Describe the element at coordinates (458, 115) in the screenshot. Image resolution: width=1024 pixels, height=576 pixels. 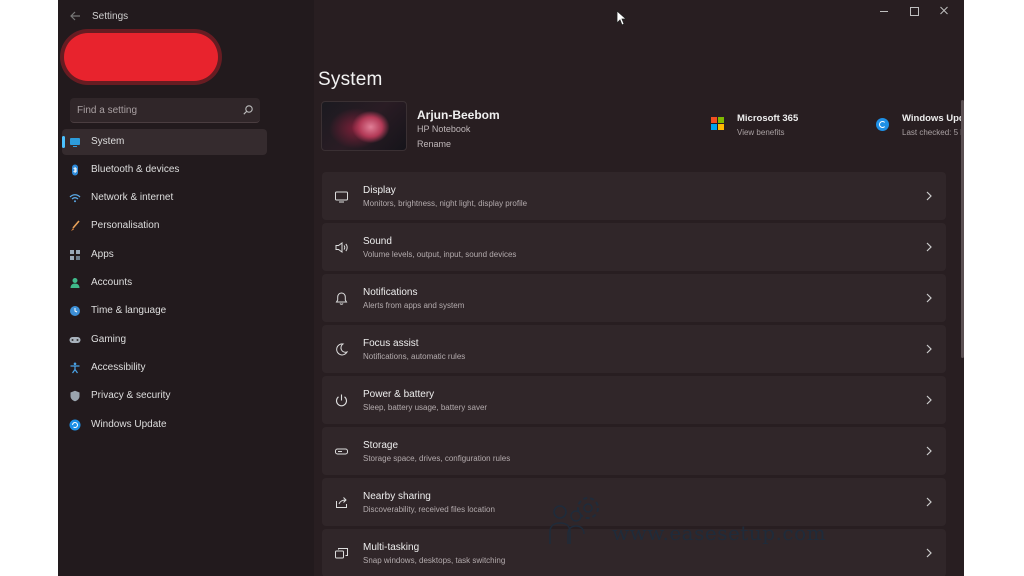
I see `device-name: Arjun-Beebom` at that location.